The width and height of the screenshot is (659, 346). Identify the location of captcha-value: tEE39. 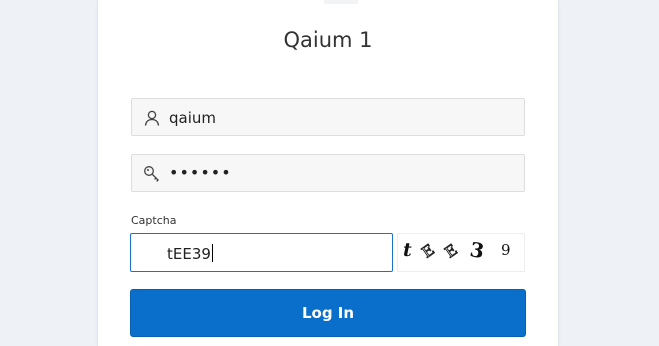
(190, 253).